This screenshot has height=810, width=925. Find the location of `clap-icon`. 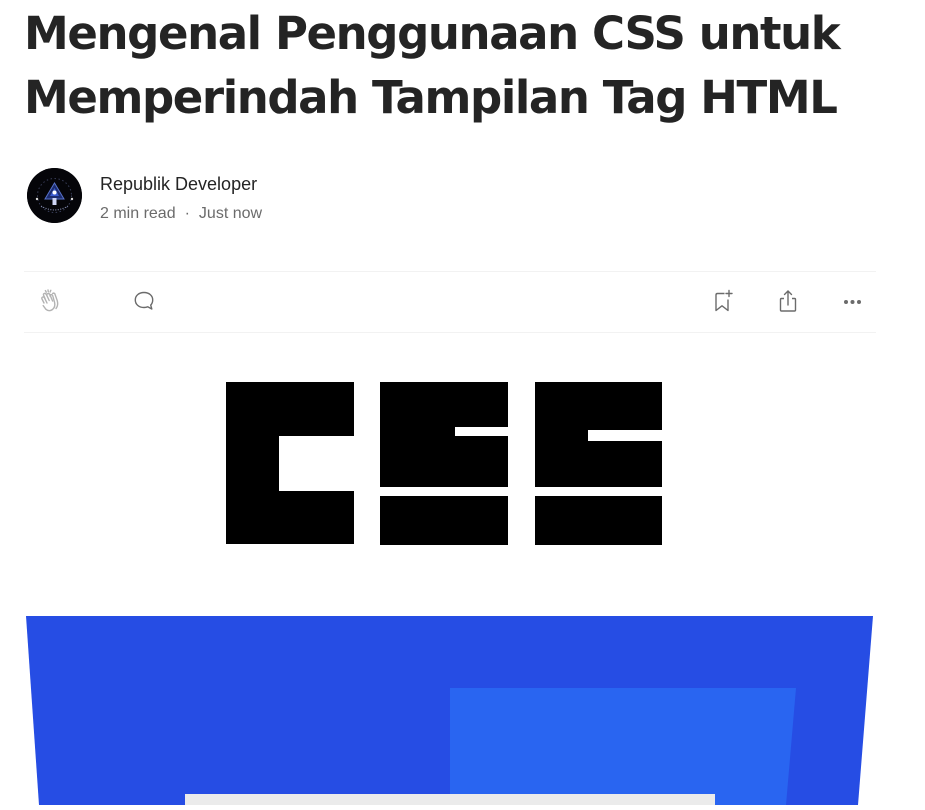

clap-icon is located at coordinates (50, 300).